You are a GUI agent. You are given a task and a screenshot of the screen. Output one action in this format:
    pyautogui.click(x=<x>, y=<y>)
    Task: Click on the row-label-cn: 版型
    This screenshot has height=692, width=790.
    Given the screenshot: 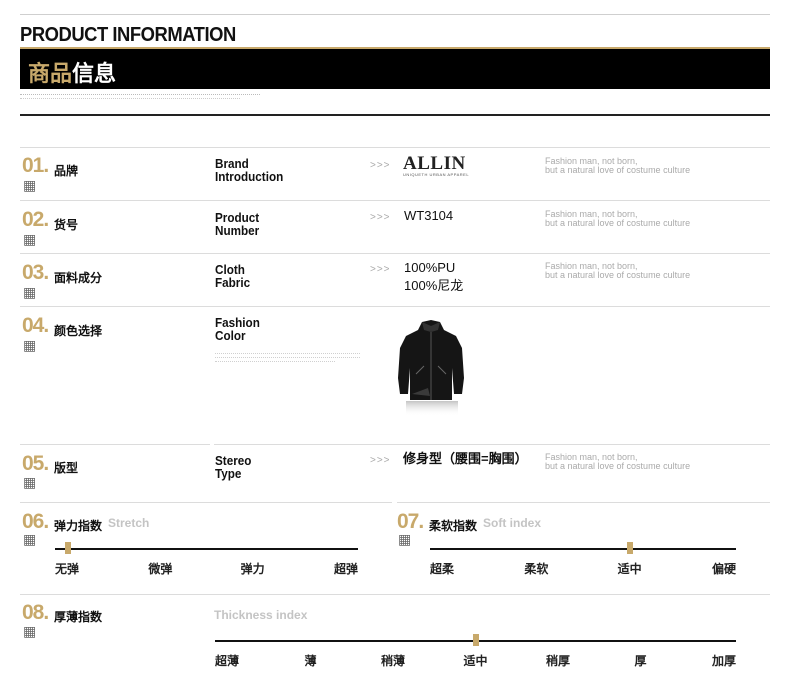 What is the action you would take?
    pyautogui.click(x=66, y=468)
    